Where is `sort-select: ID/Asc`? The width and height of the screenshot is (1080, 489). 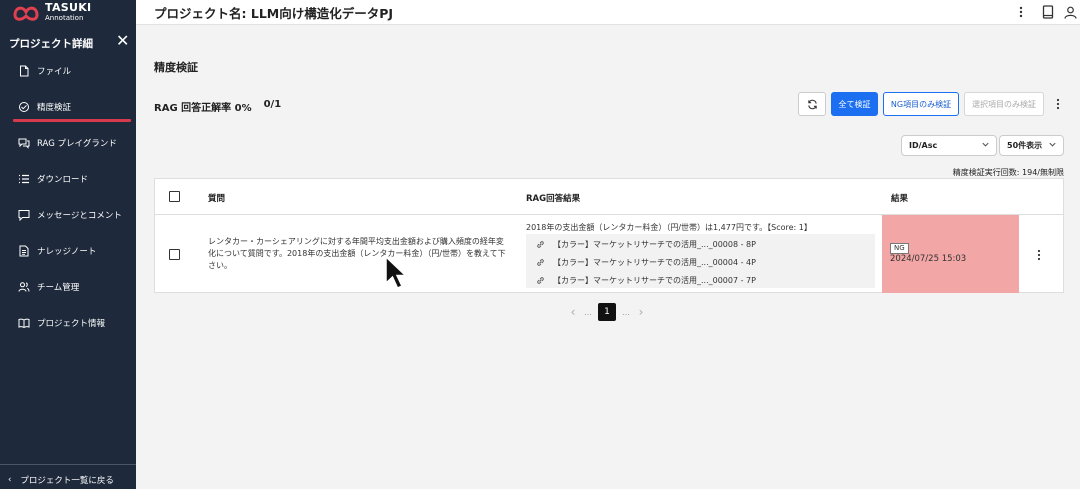
sort-select: ID/Asc is located at coordinates (949, 145).